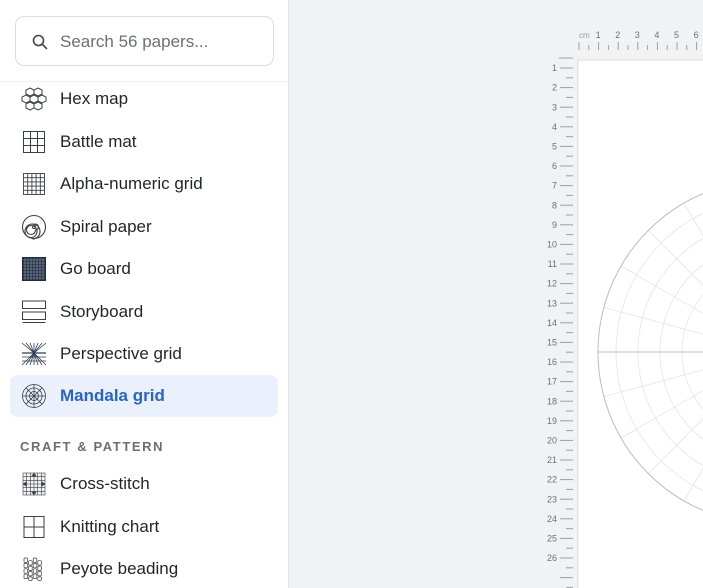  I want to click on ruler-label: 19, so click(552, 421).